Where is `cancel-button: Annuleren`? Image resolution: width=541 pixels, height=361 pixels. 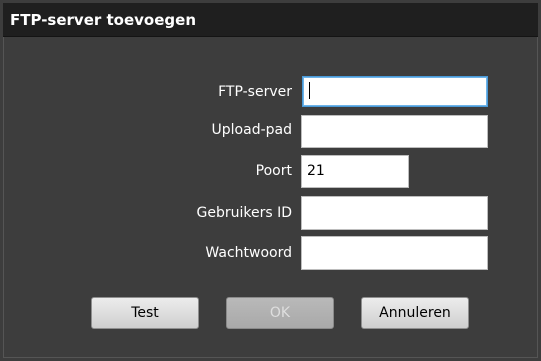 cancel-button: Annuleren is located at coordinates (415, 313).